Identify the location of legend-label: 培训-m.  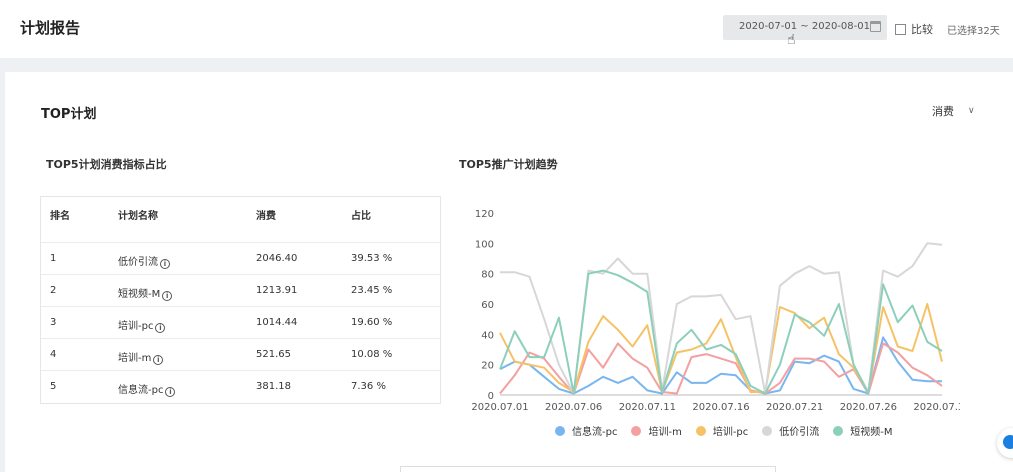
(665, 432).